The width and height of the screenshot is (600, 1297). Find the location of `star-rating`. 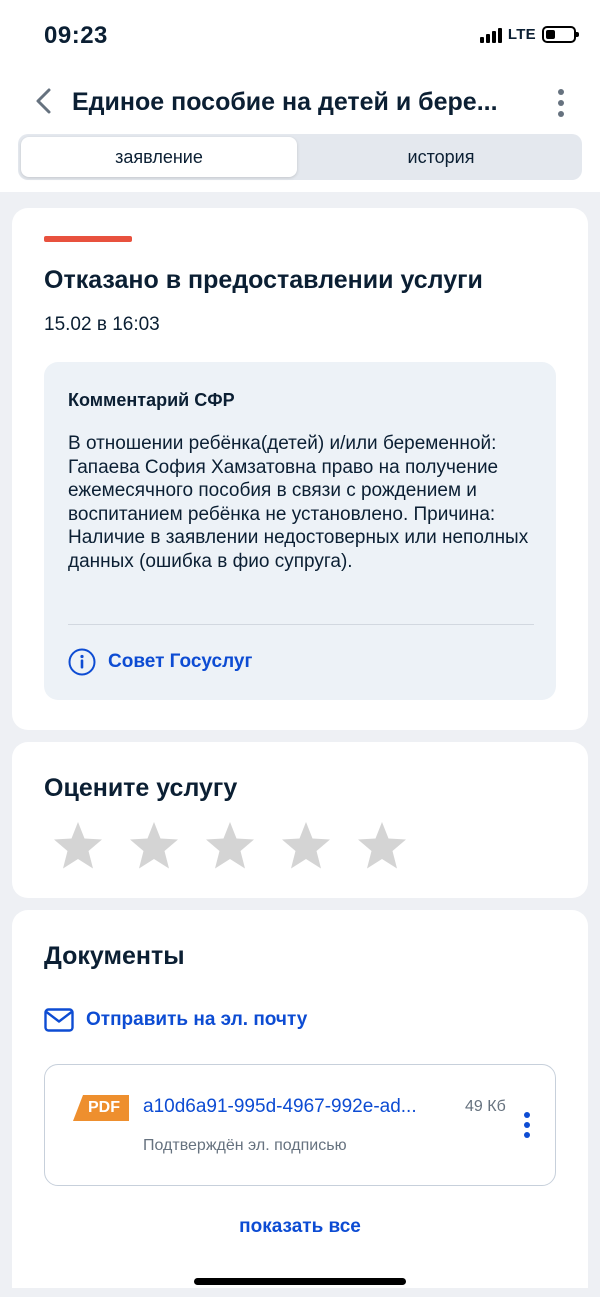

star-rating is located at coordinates (230, 846).